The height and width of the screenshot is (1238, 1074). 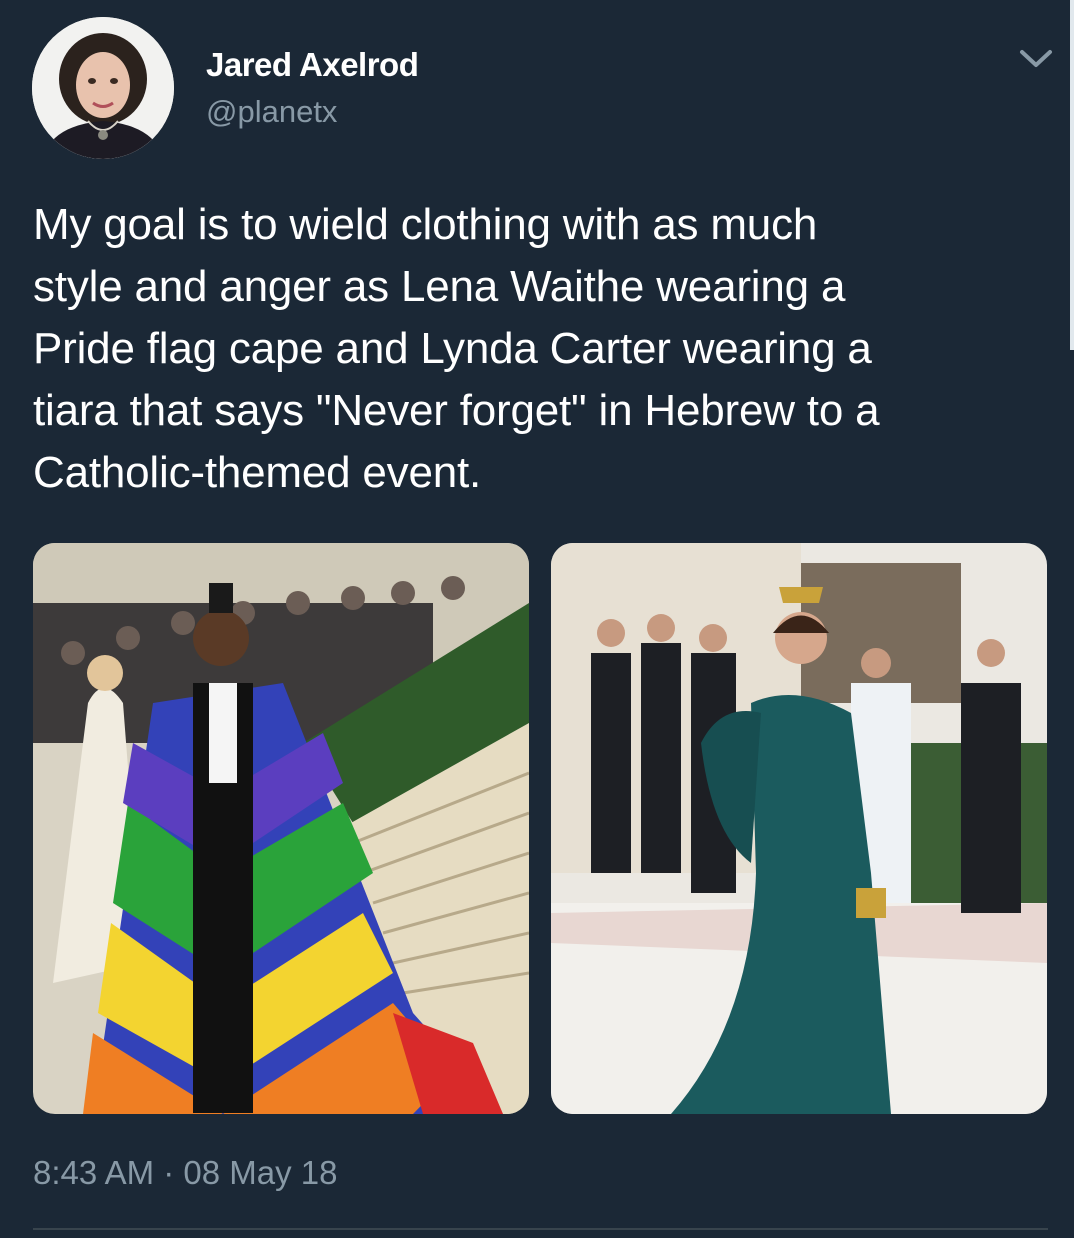 What do you see at coordinates (540, 1229) in the screenshot?
I see `divider` at bounding box center [540, 1229].